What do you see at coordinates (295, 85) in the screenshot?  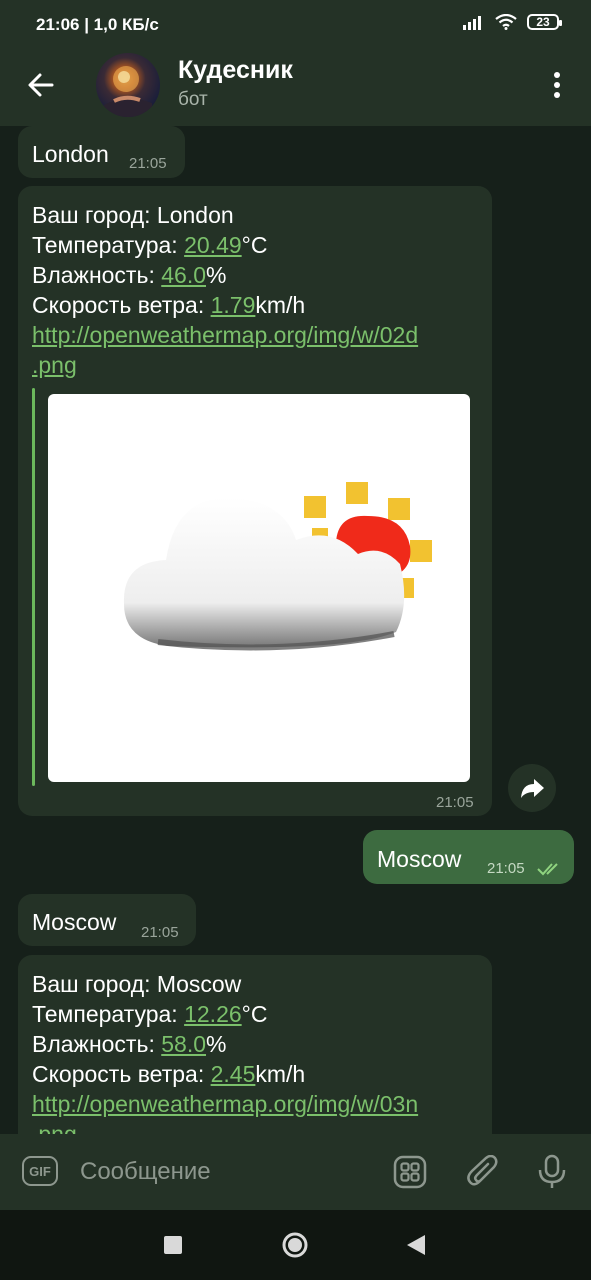 I see `chat-header: Кудесник бот` at bounding box center [295, 85].